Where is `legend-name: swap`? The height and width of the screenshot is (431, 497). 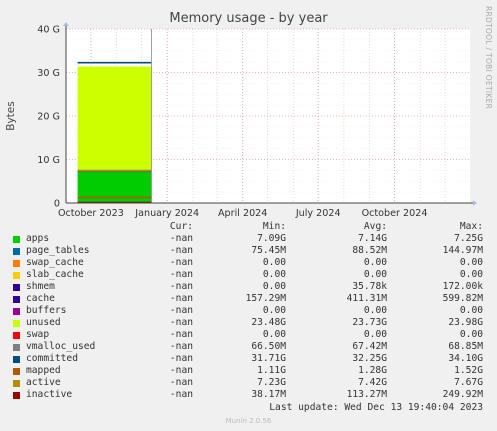
legend-name: swap is located at coordinates (38, 334).